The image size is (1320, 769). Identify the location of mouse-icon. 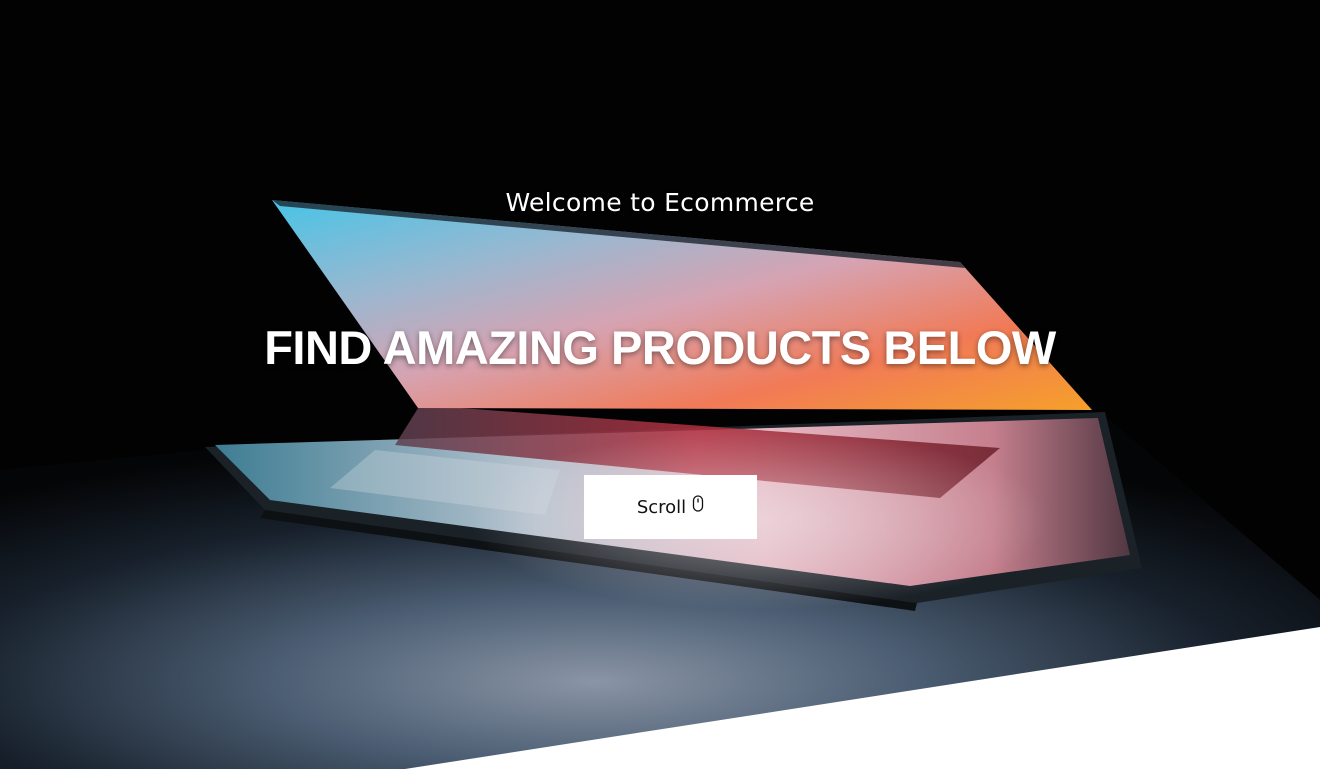
(698, 503).